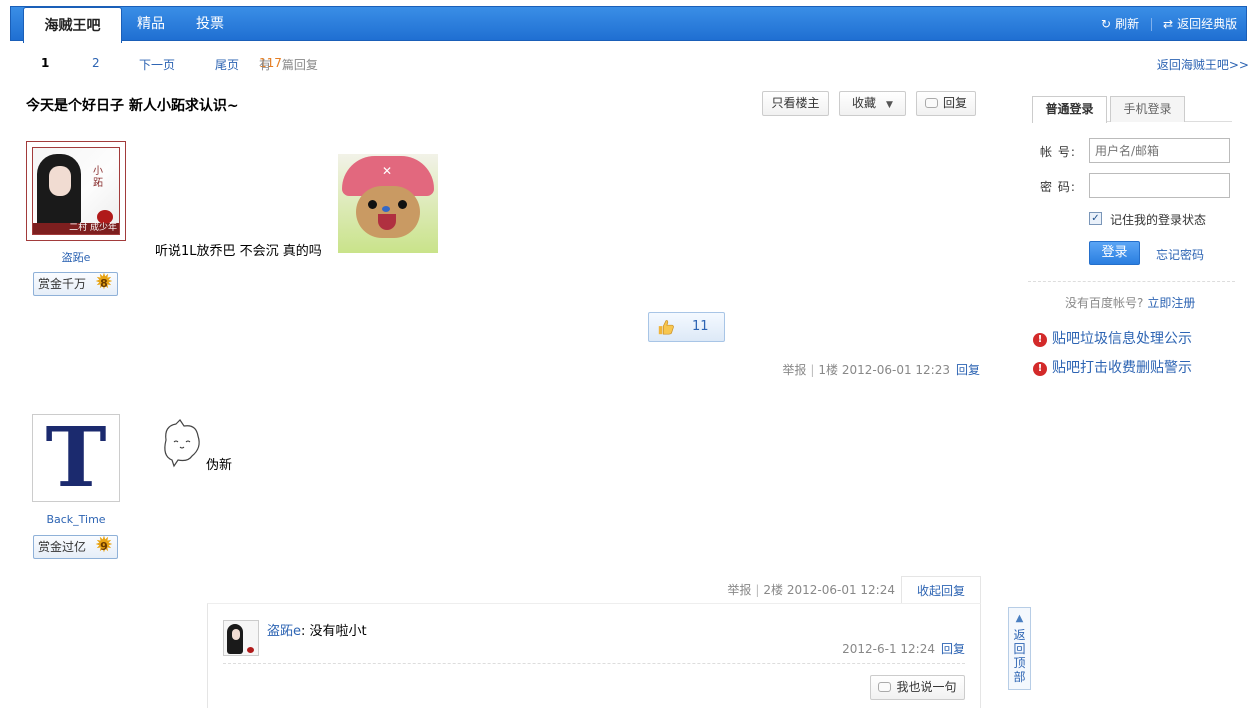  What do you see at coordinates (76, 257) in the screenshot?
I see `post-username: 盗跖e` at bounding box center [76, 257].